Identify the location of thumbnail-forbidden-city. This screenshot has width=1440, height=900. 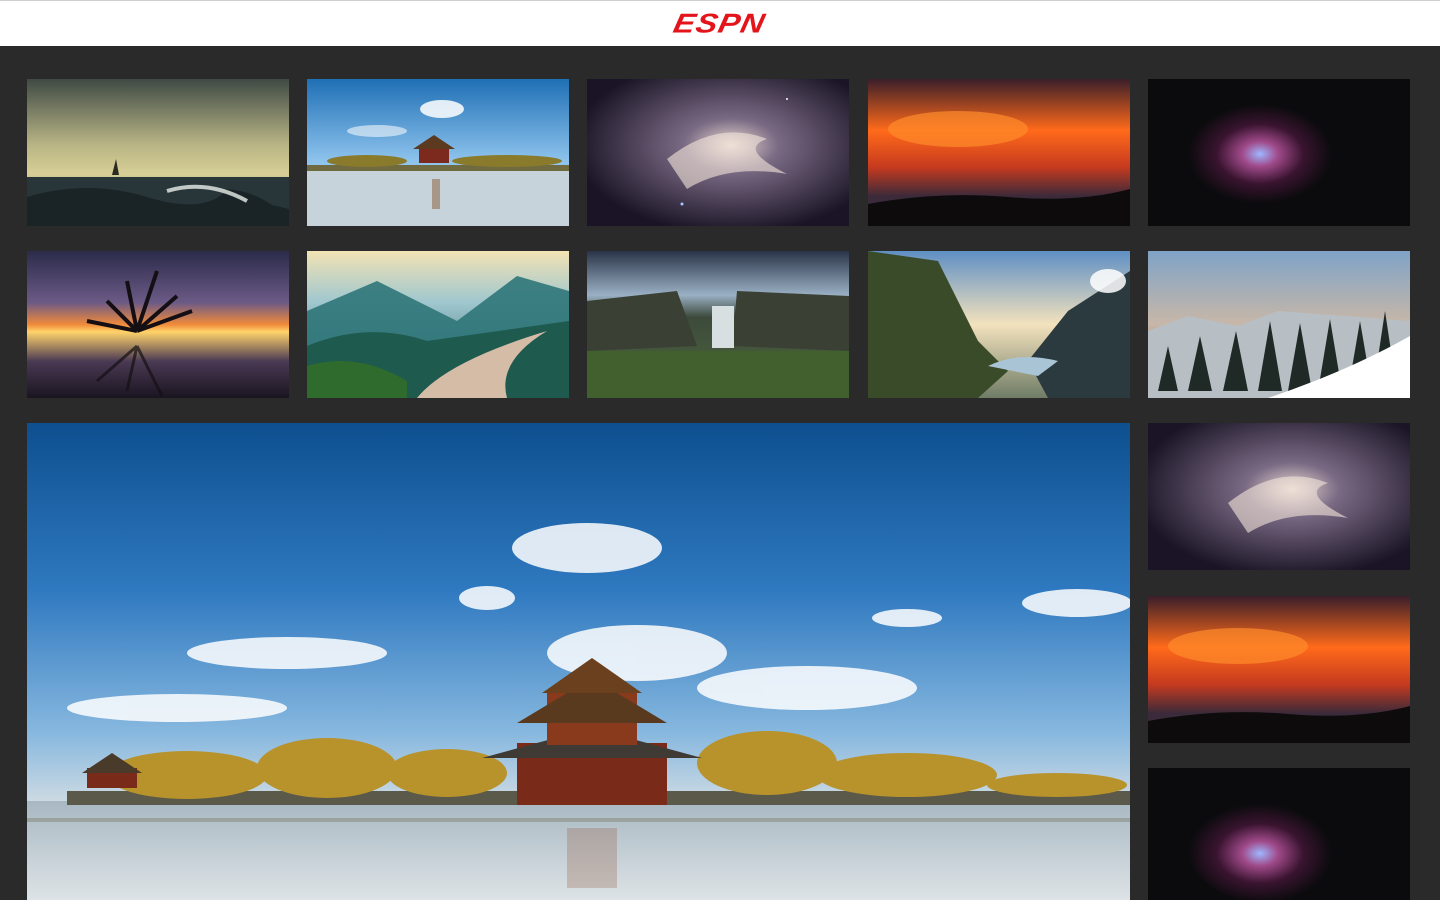
(438, 152).